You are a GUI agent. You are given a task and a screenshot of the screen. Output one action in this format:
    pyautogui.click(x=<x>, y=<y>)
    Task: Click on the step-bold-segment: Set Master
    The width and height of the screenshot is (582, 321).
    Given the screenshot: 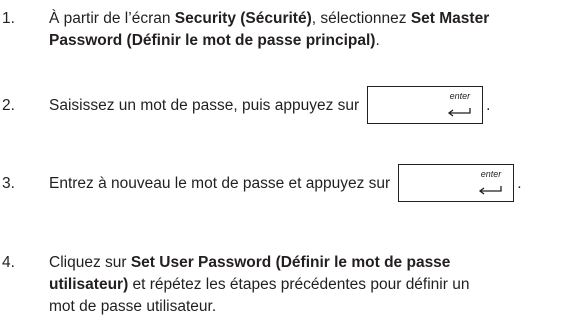 What is the action you would take?
    pyautogui.click(x=450, y=18)
    